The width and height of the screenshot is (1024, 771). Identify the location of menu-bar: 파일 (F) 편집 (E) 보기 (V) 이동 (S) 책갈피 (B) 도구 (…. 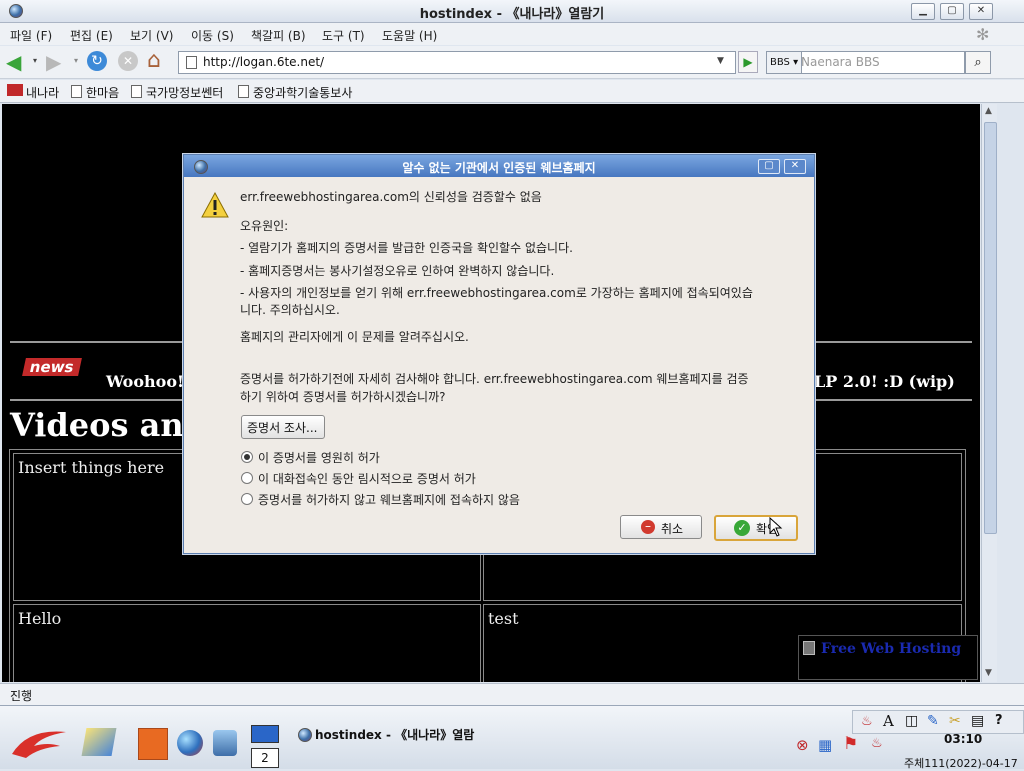
(512, 34).